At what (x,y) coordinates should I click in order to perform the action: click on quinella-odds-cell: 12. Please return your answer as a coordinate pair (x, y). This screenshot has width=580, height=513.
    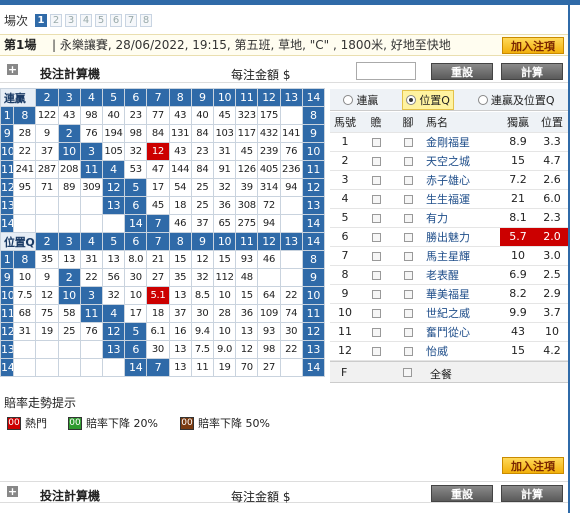
    Looking at the image, I should click on (158, 151).